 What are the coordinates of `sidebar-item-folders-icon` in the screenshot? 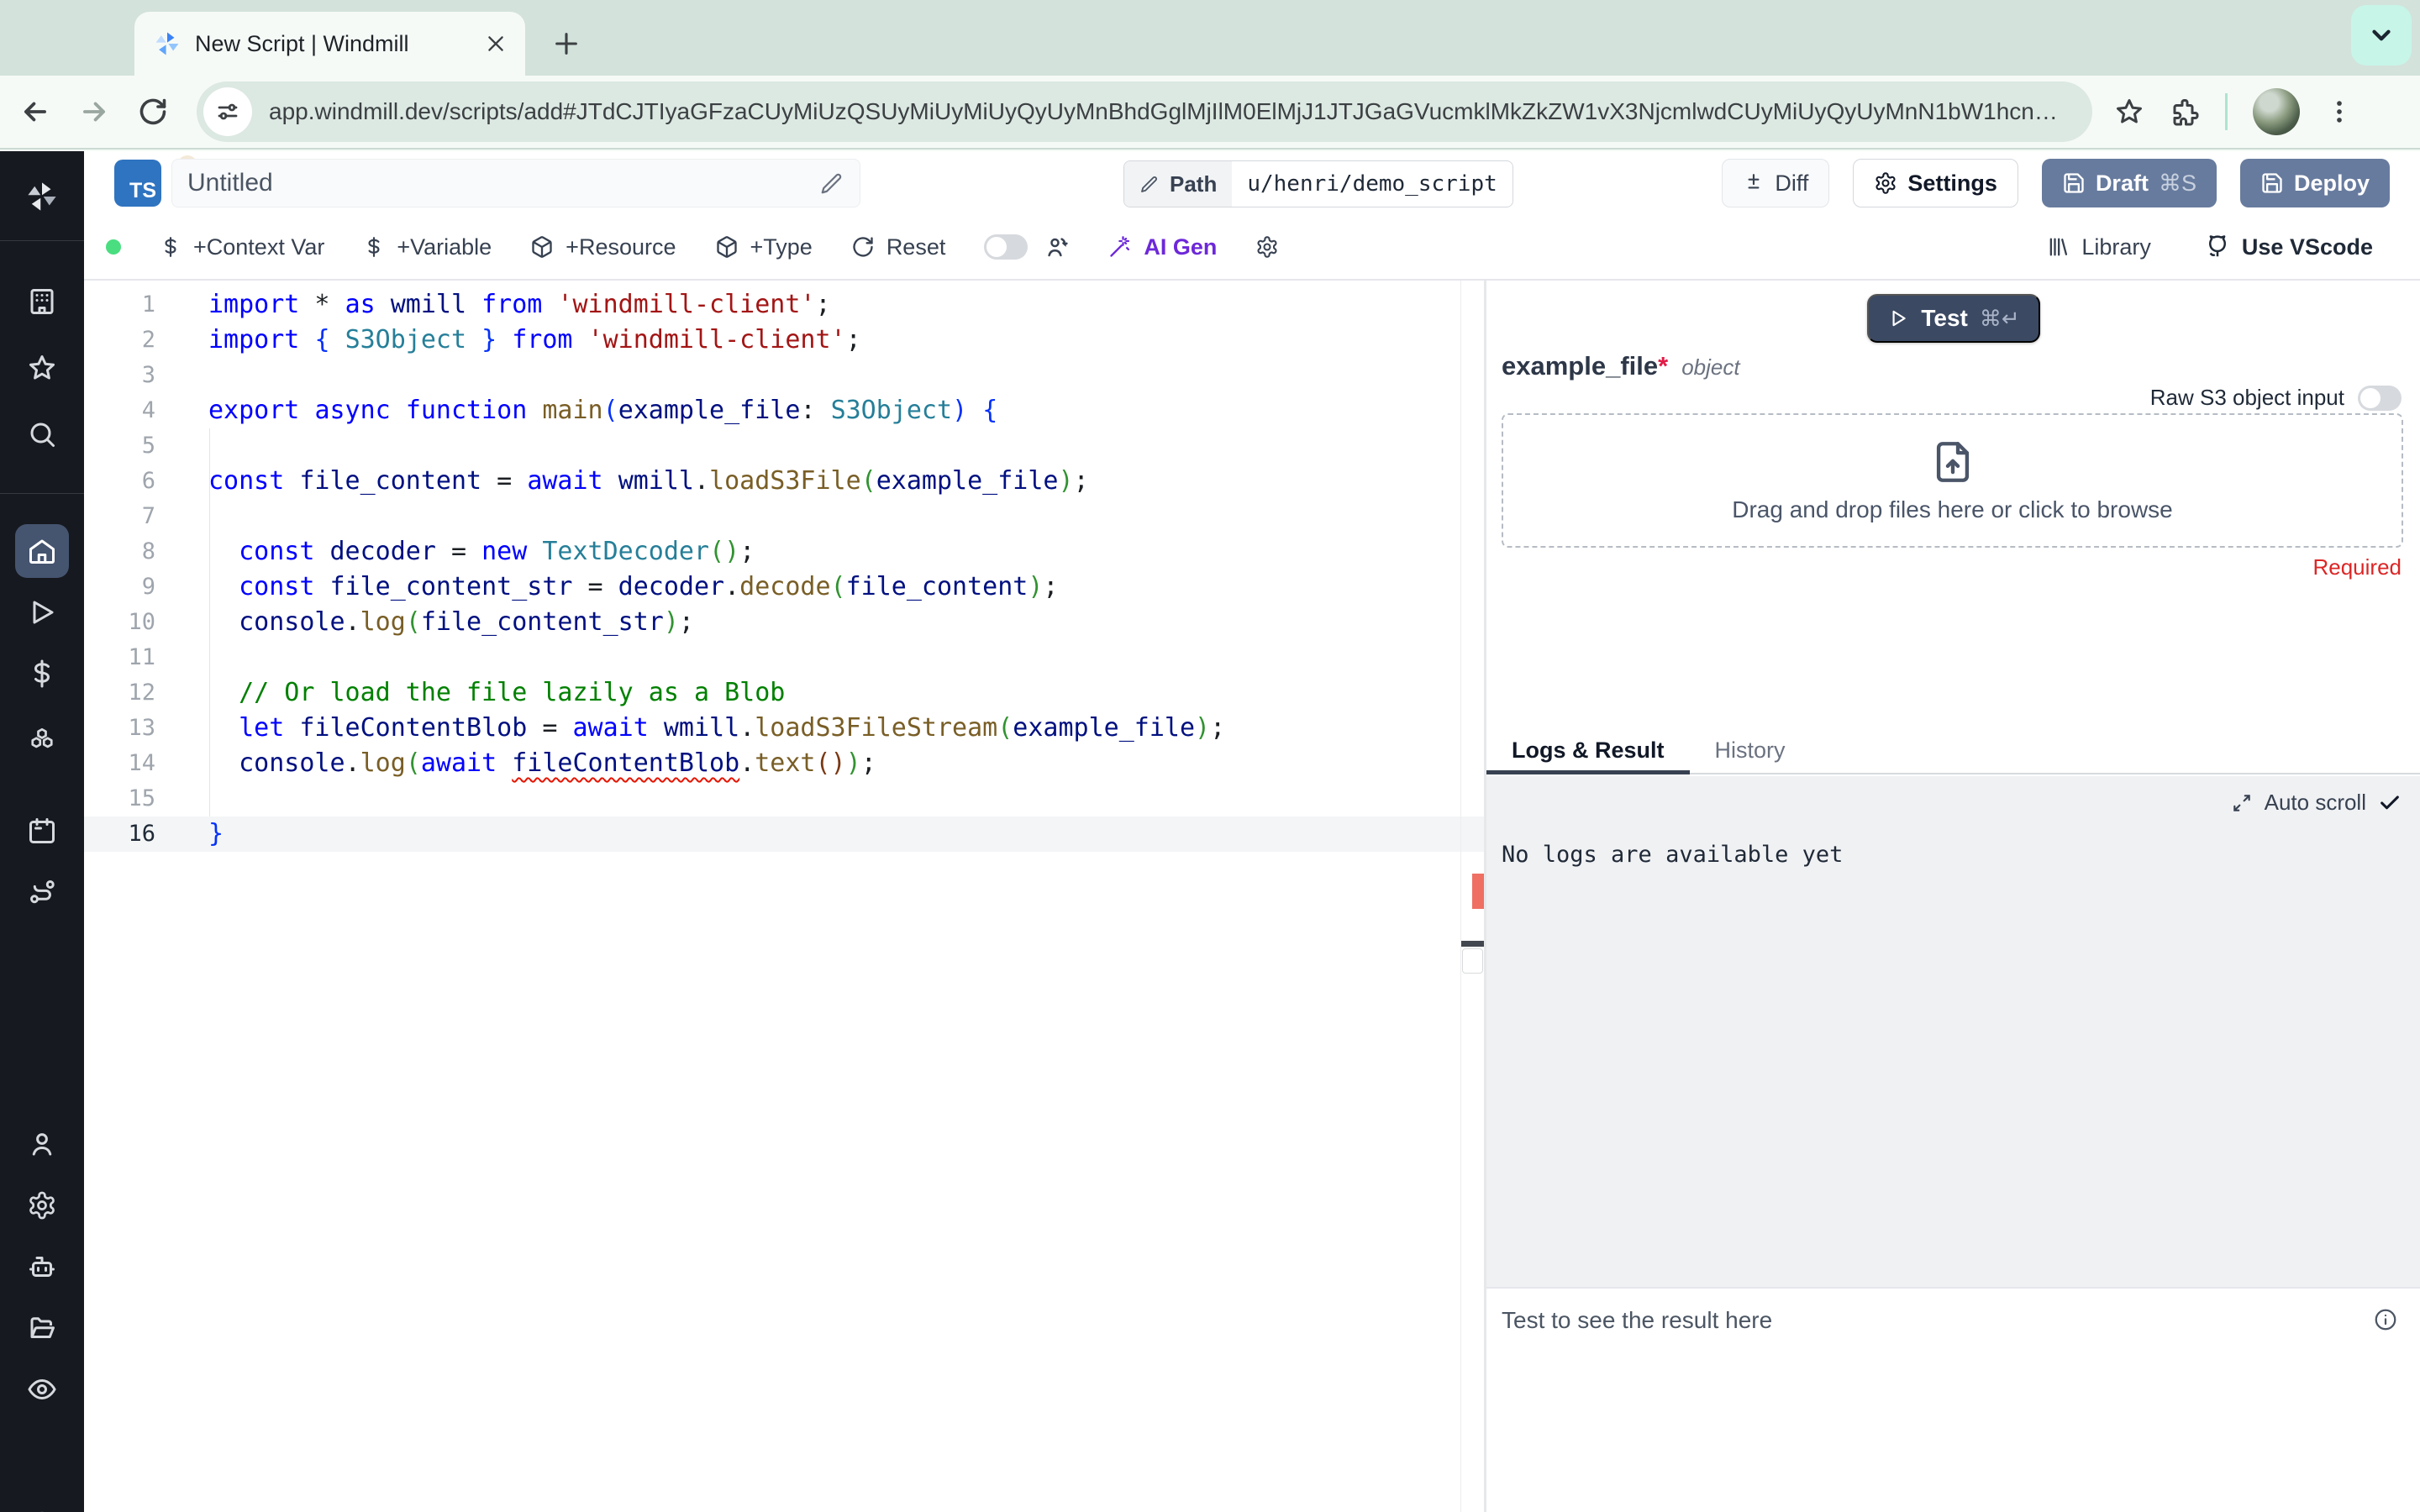 It's located at (42, 1328).